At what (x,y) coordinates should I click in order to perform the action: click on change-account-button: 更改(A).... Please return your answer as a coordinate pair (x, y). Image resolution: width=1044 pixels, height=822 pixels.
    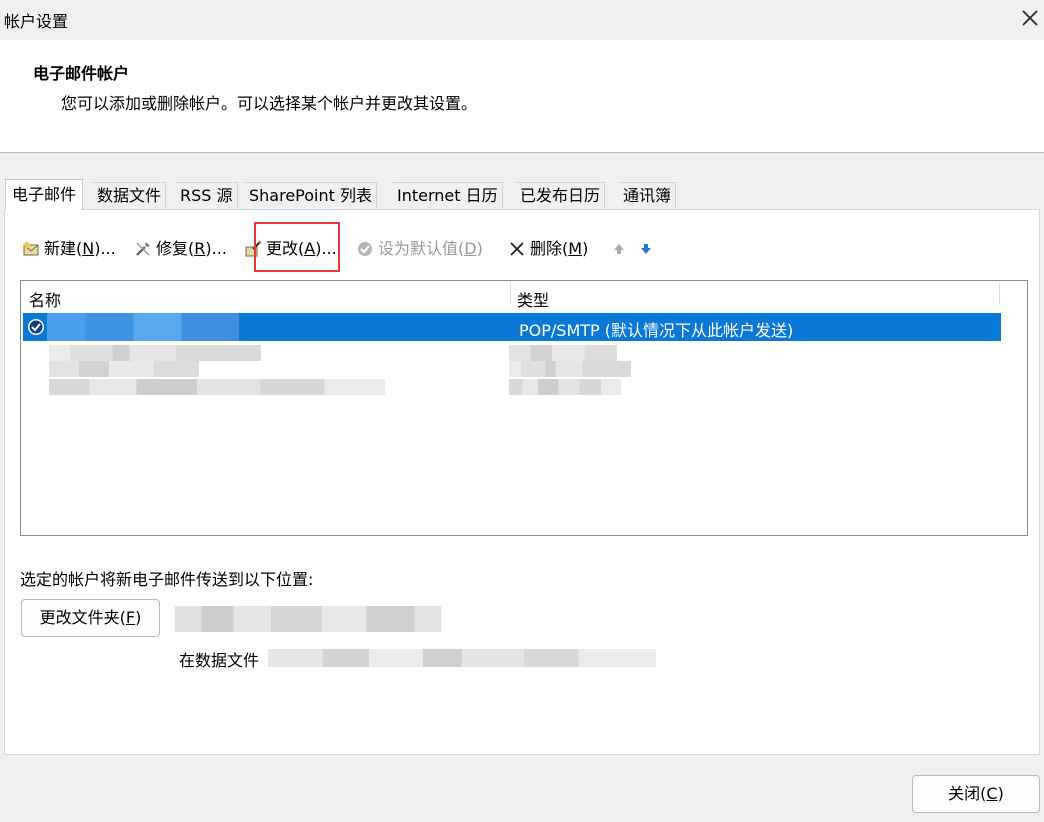
    Looking at the image, I should click on (290, 249).